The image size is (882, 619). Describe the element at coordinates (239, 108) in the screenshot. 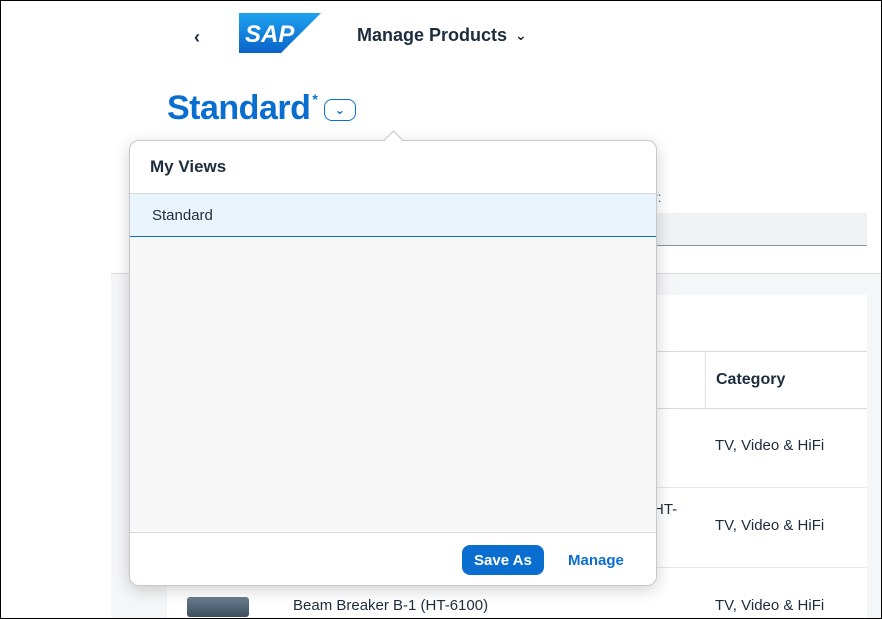

I see `variant-name: Standard` at that location.